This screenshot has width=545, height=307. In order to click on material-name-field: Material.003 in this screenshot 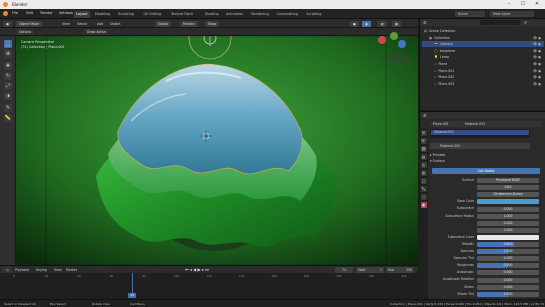, I will do `click(480, 146)`.